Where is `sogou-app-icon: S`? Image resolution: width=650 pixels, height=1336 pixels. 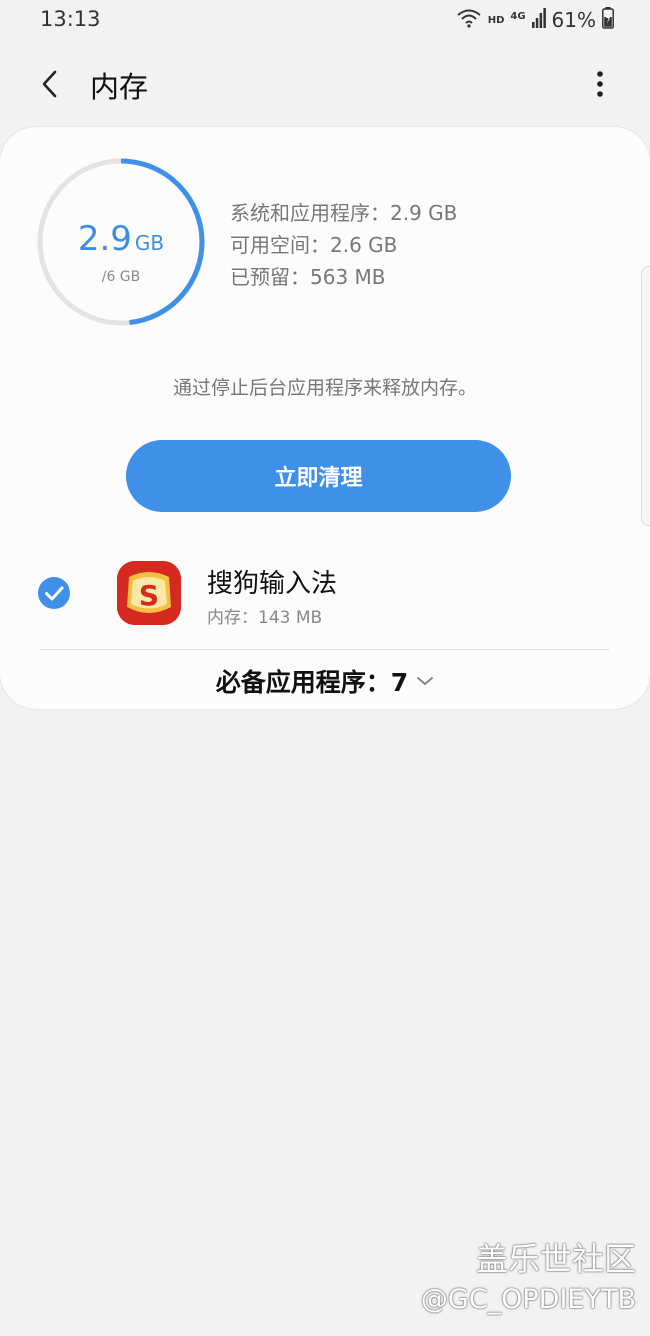 sogou-app-icon: S is located at coordinates (149, 593).